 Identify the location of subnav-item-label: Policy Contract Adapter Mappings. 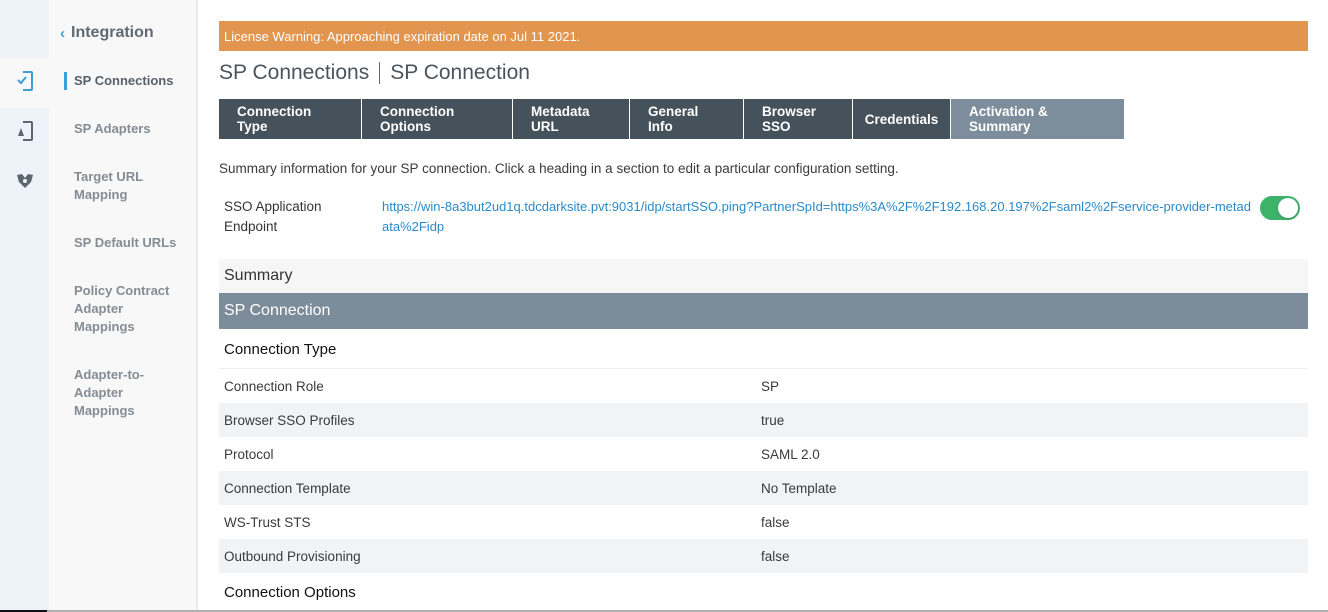
(122, 308).